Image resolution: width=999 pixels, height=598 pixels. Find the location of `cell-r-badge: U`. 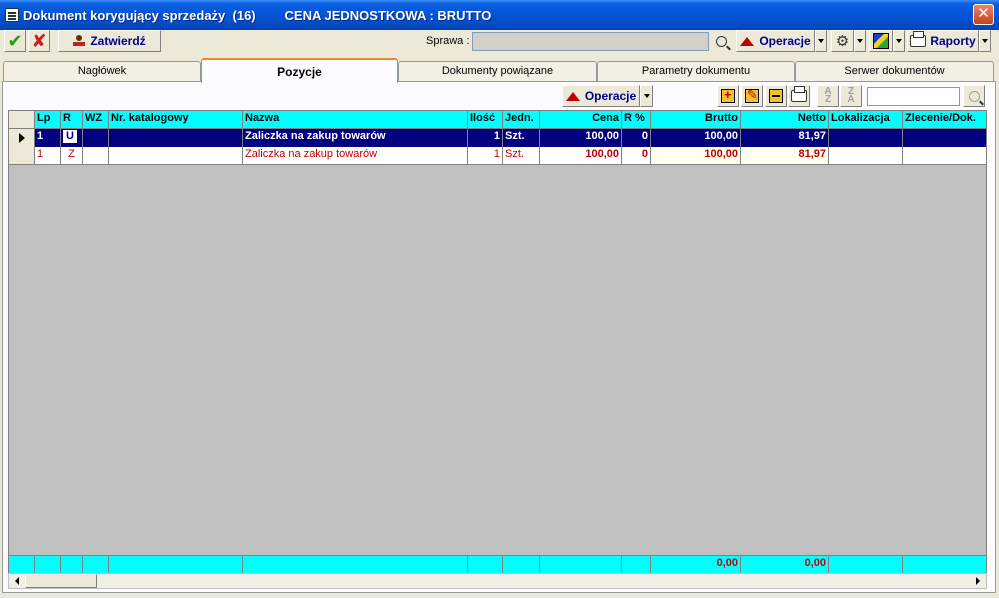

cell-r-badge: U is located at coordinates (70, 136).